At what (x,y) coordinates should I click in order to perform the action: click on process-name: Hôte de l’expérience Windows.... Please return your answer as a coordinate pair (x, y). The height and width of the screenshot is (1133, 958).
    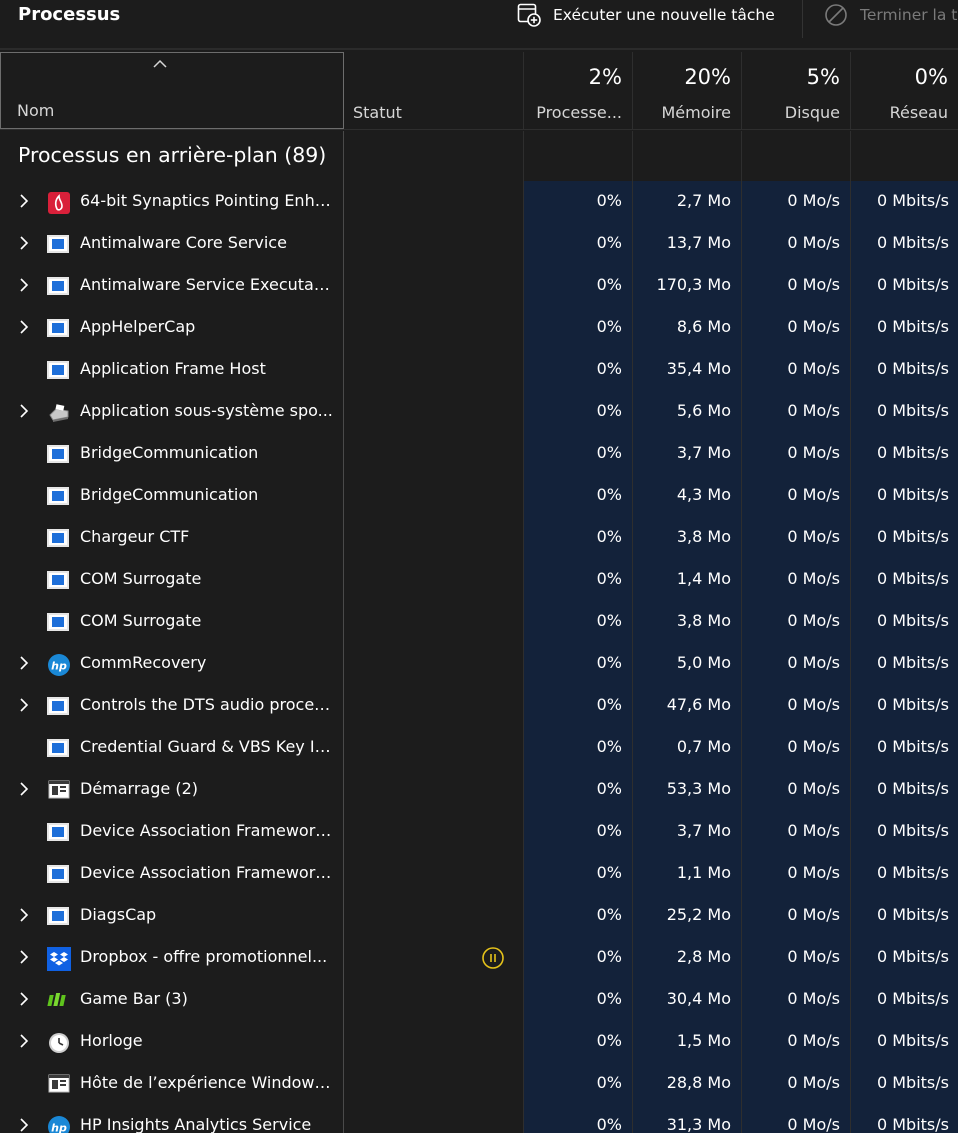
    Looking at the image, I should click on (208, 1082).